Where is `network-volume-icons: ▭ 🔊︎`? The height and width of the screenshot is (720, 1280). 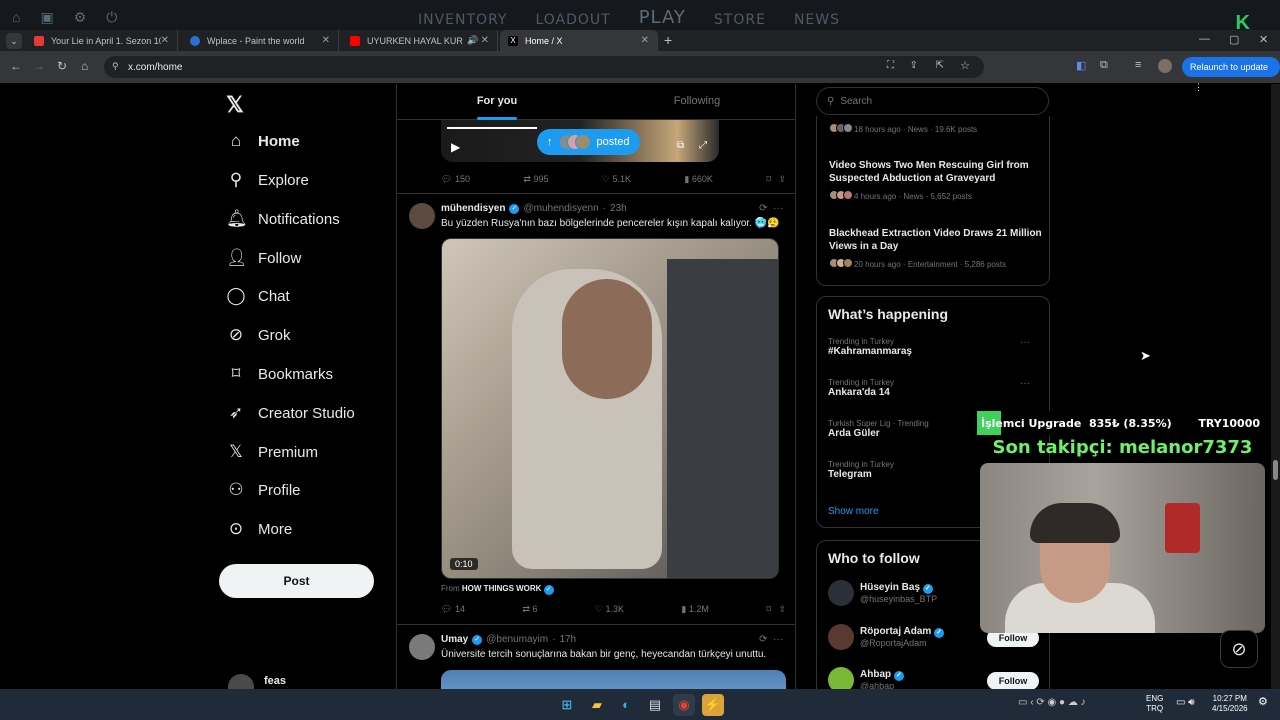 network-volume-icons: ▭ 🔊︎ is located at coordinates (1185, 703).